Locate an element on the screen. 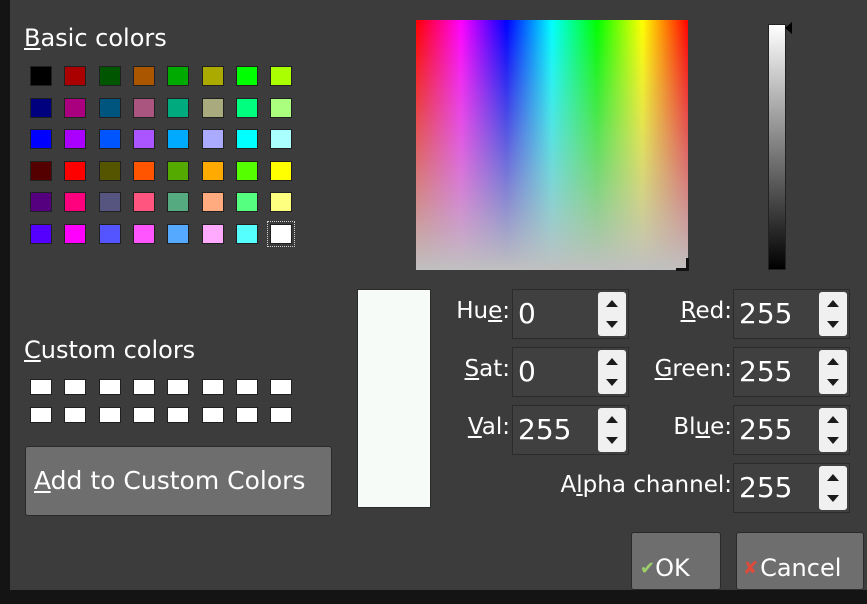 This screenshot has width=867, height=604. hue-spinbox: 0 is located at coordinates (570, 314).